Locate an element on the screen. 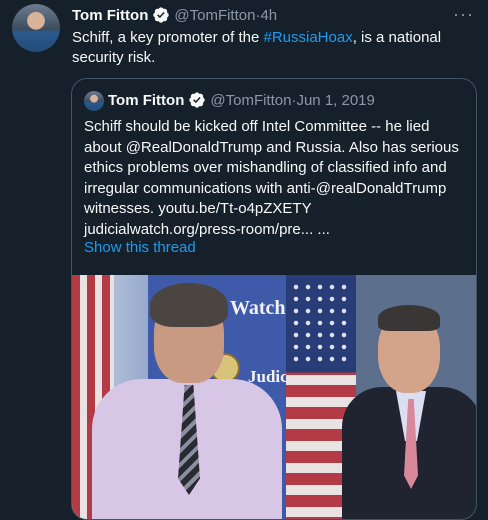 This screenshot has width=488, height=520. man-left-hair is located at coordinates (189, 305).